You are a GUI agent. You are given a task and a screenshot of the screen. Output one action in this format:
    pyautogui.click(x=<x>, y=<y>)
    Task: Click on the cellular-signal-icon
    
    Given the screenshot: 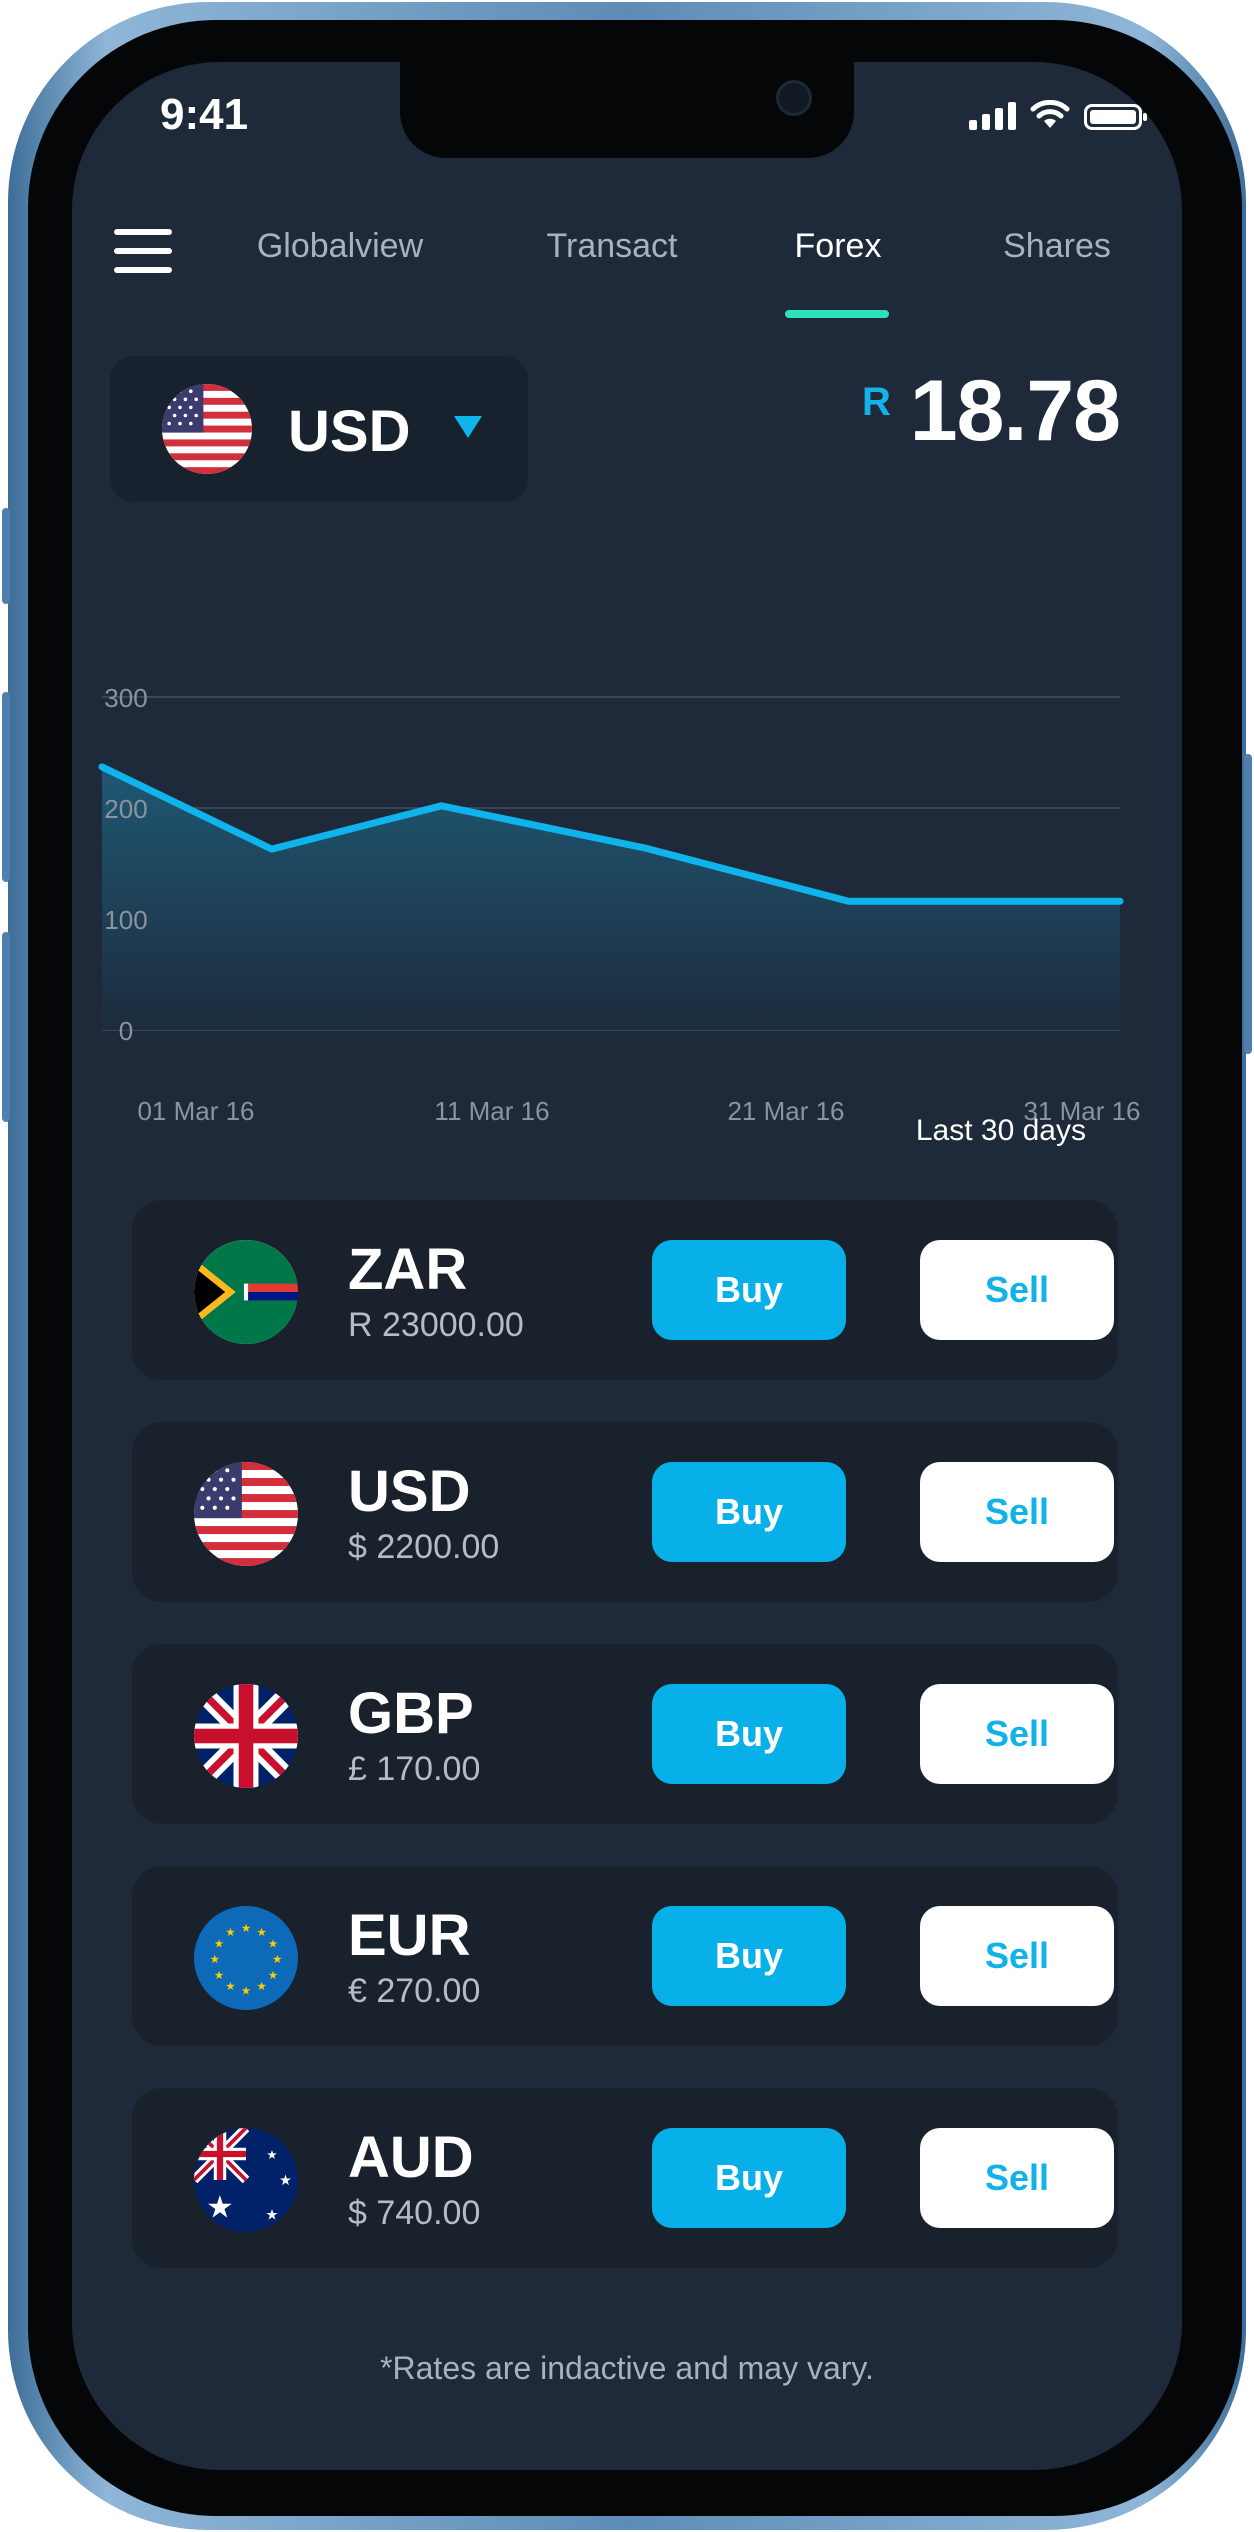 What is the action you would take?
    pyautogui.click(x=992, y=116)
    